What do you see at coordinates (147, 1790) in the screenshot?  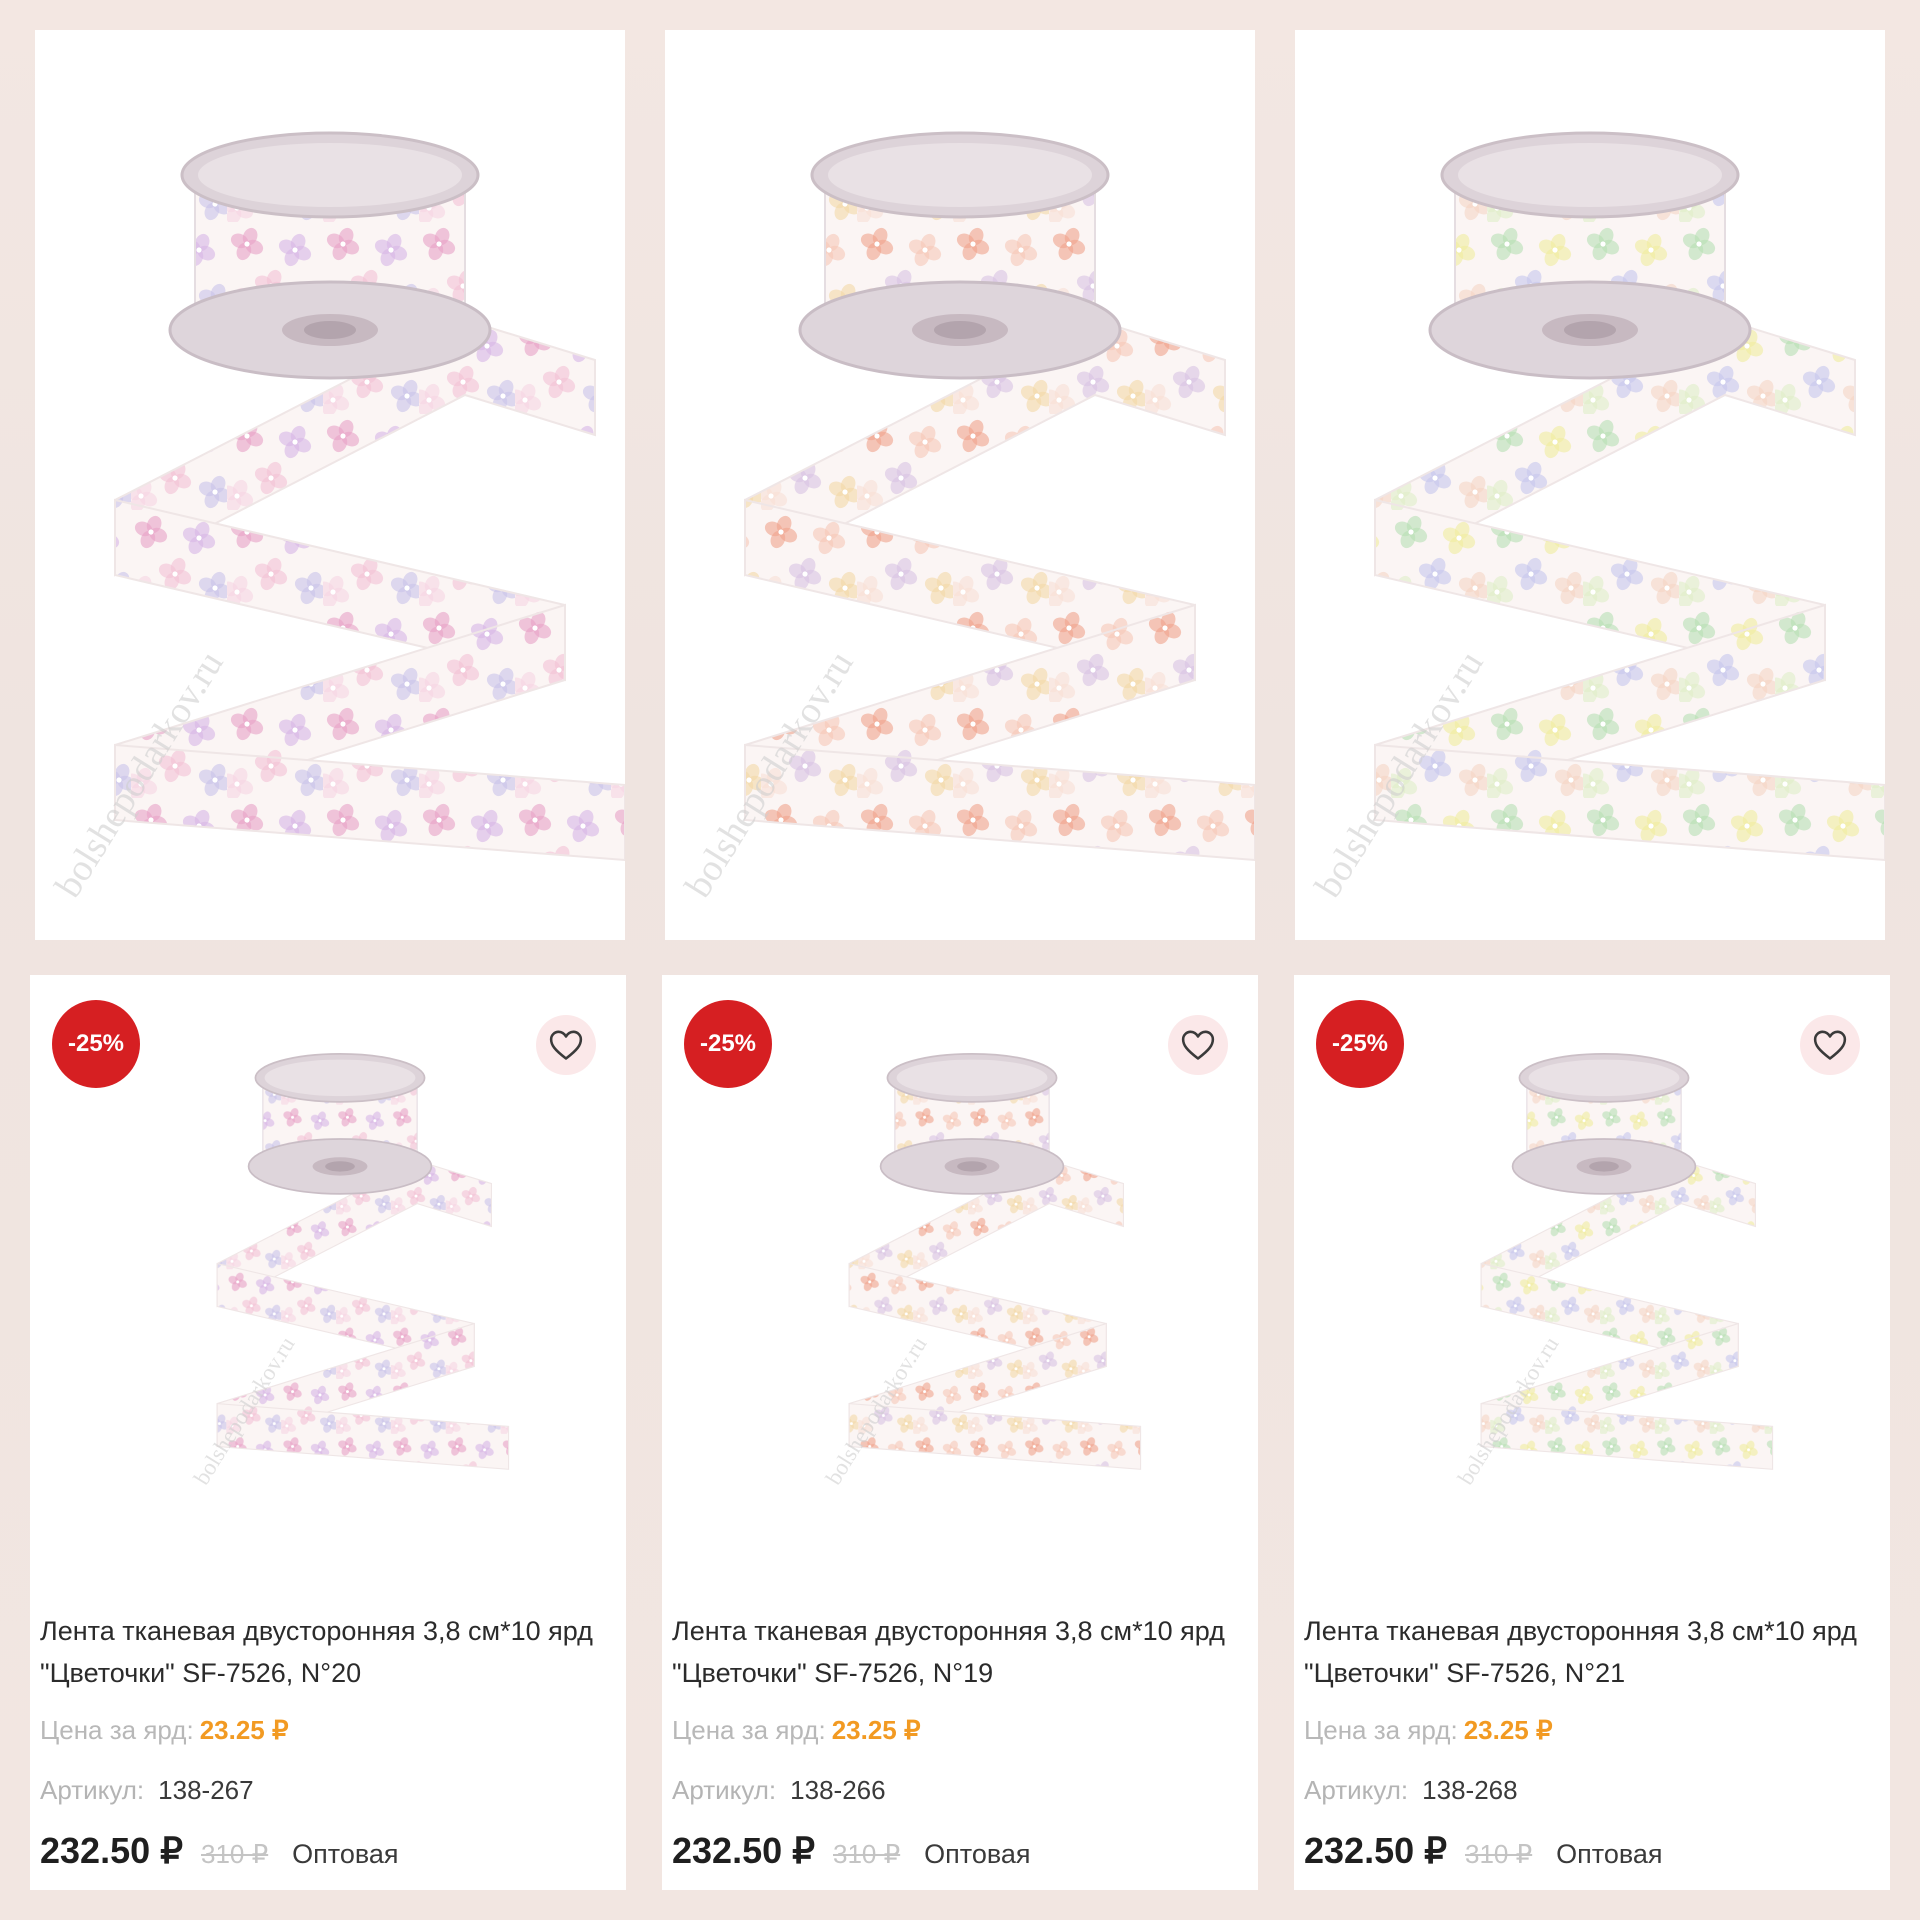 I see `sku-row: Артикул: 138-267` at bounding box center [147, 1790].